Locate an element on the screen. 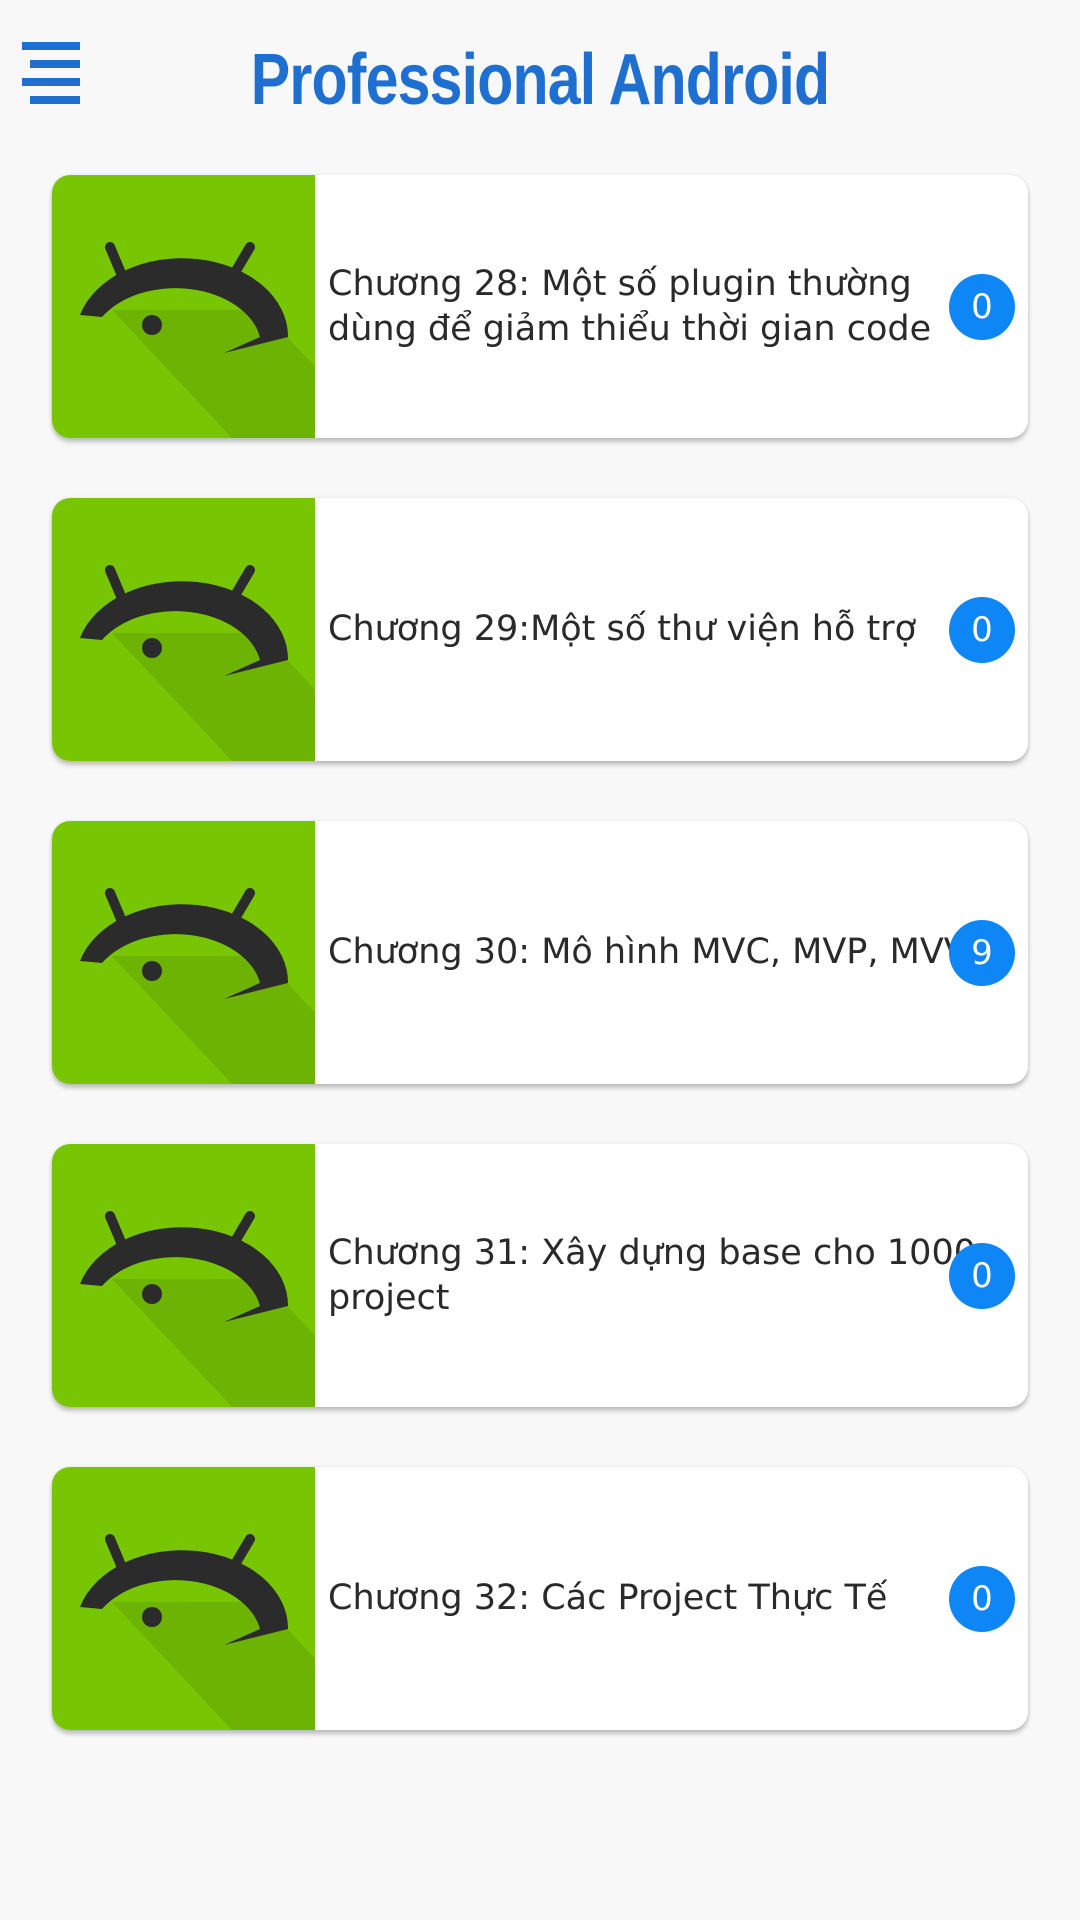  hamburger-menu-icon is located at coordinates (51, 73).